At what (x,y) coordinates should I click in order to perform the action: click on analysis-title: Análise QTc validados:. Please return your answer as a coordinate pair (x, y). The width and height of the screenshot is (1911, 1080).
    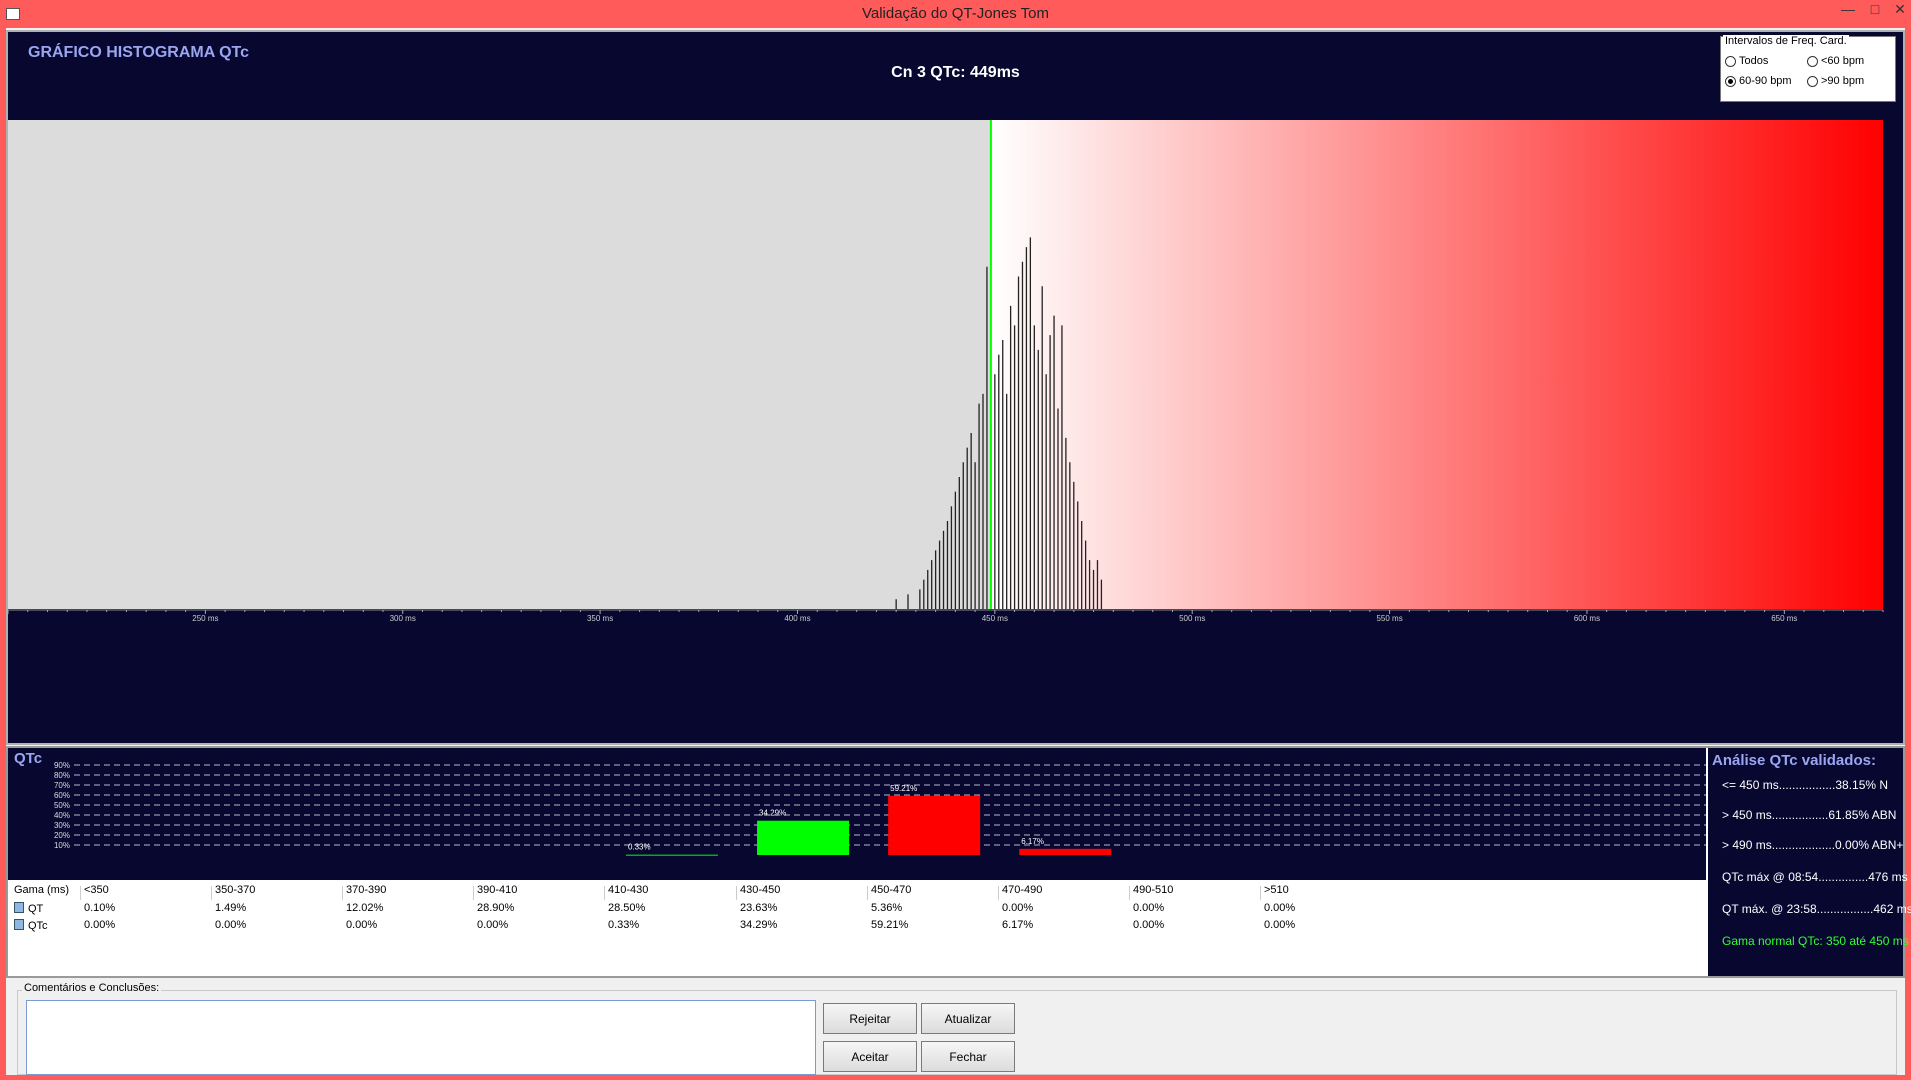
    Looking at the image, I should click on (1794, 760).